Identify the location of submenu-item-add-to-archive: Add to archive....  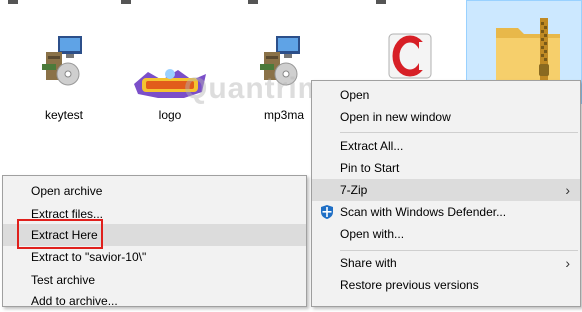
(154, 301).